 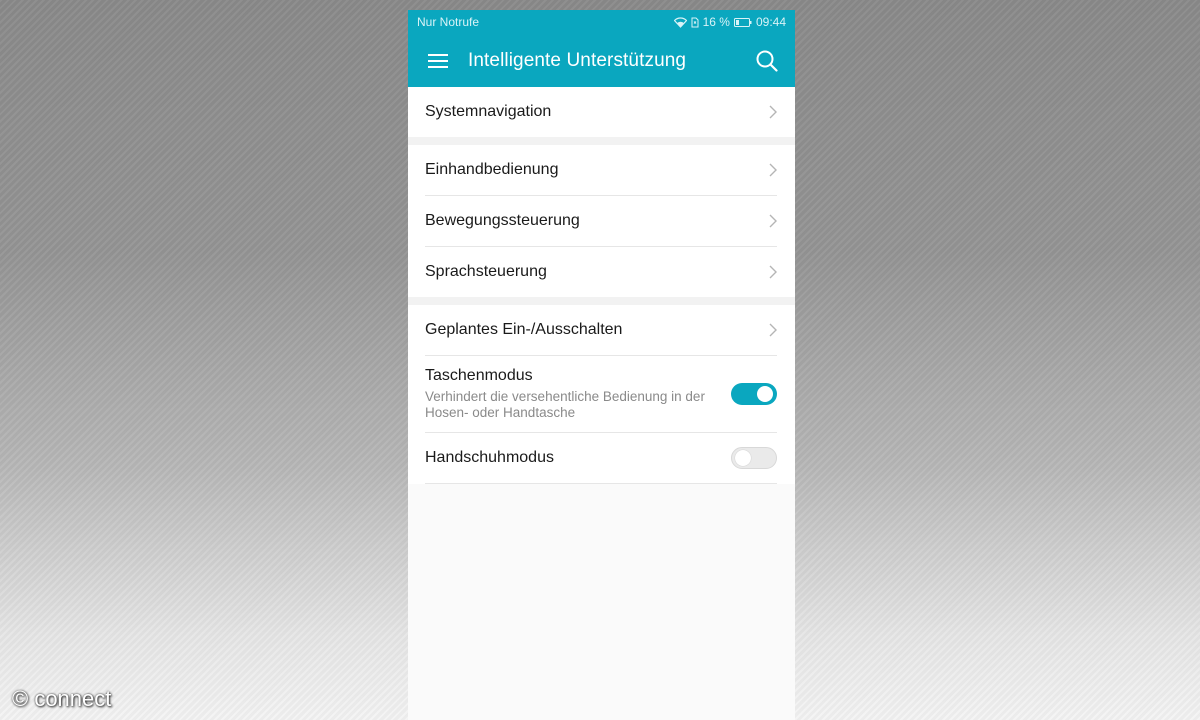 I want to click on clock: 09:44, so click(x=770, y=22).